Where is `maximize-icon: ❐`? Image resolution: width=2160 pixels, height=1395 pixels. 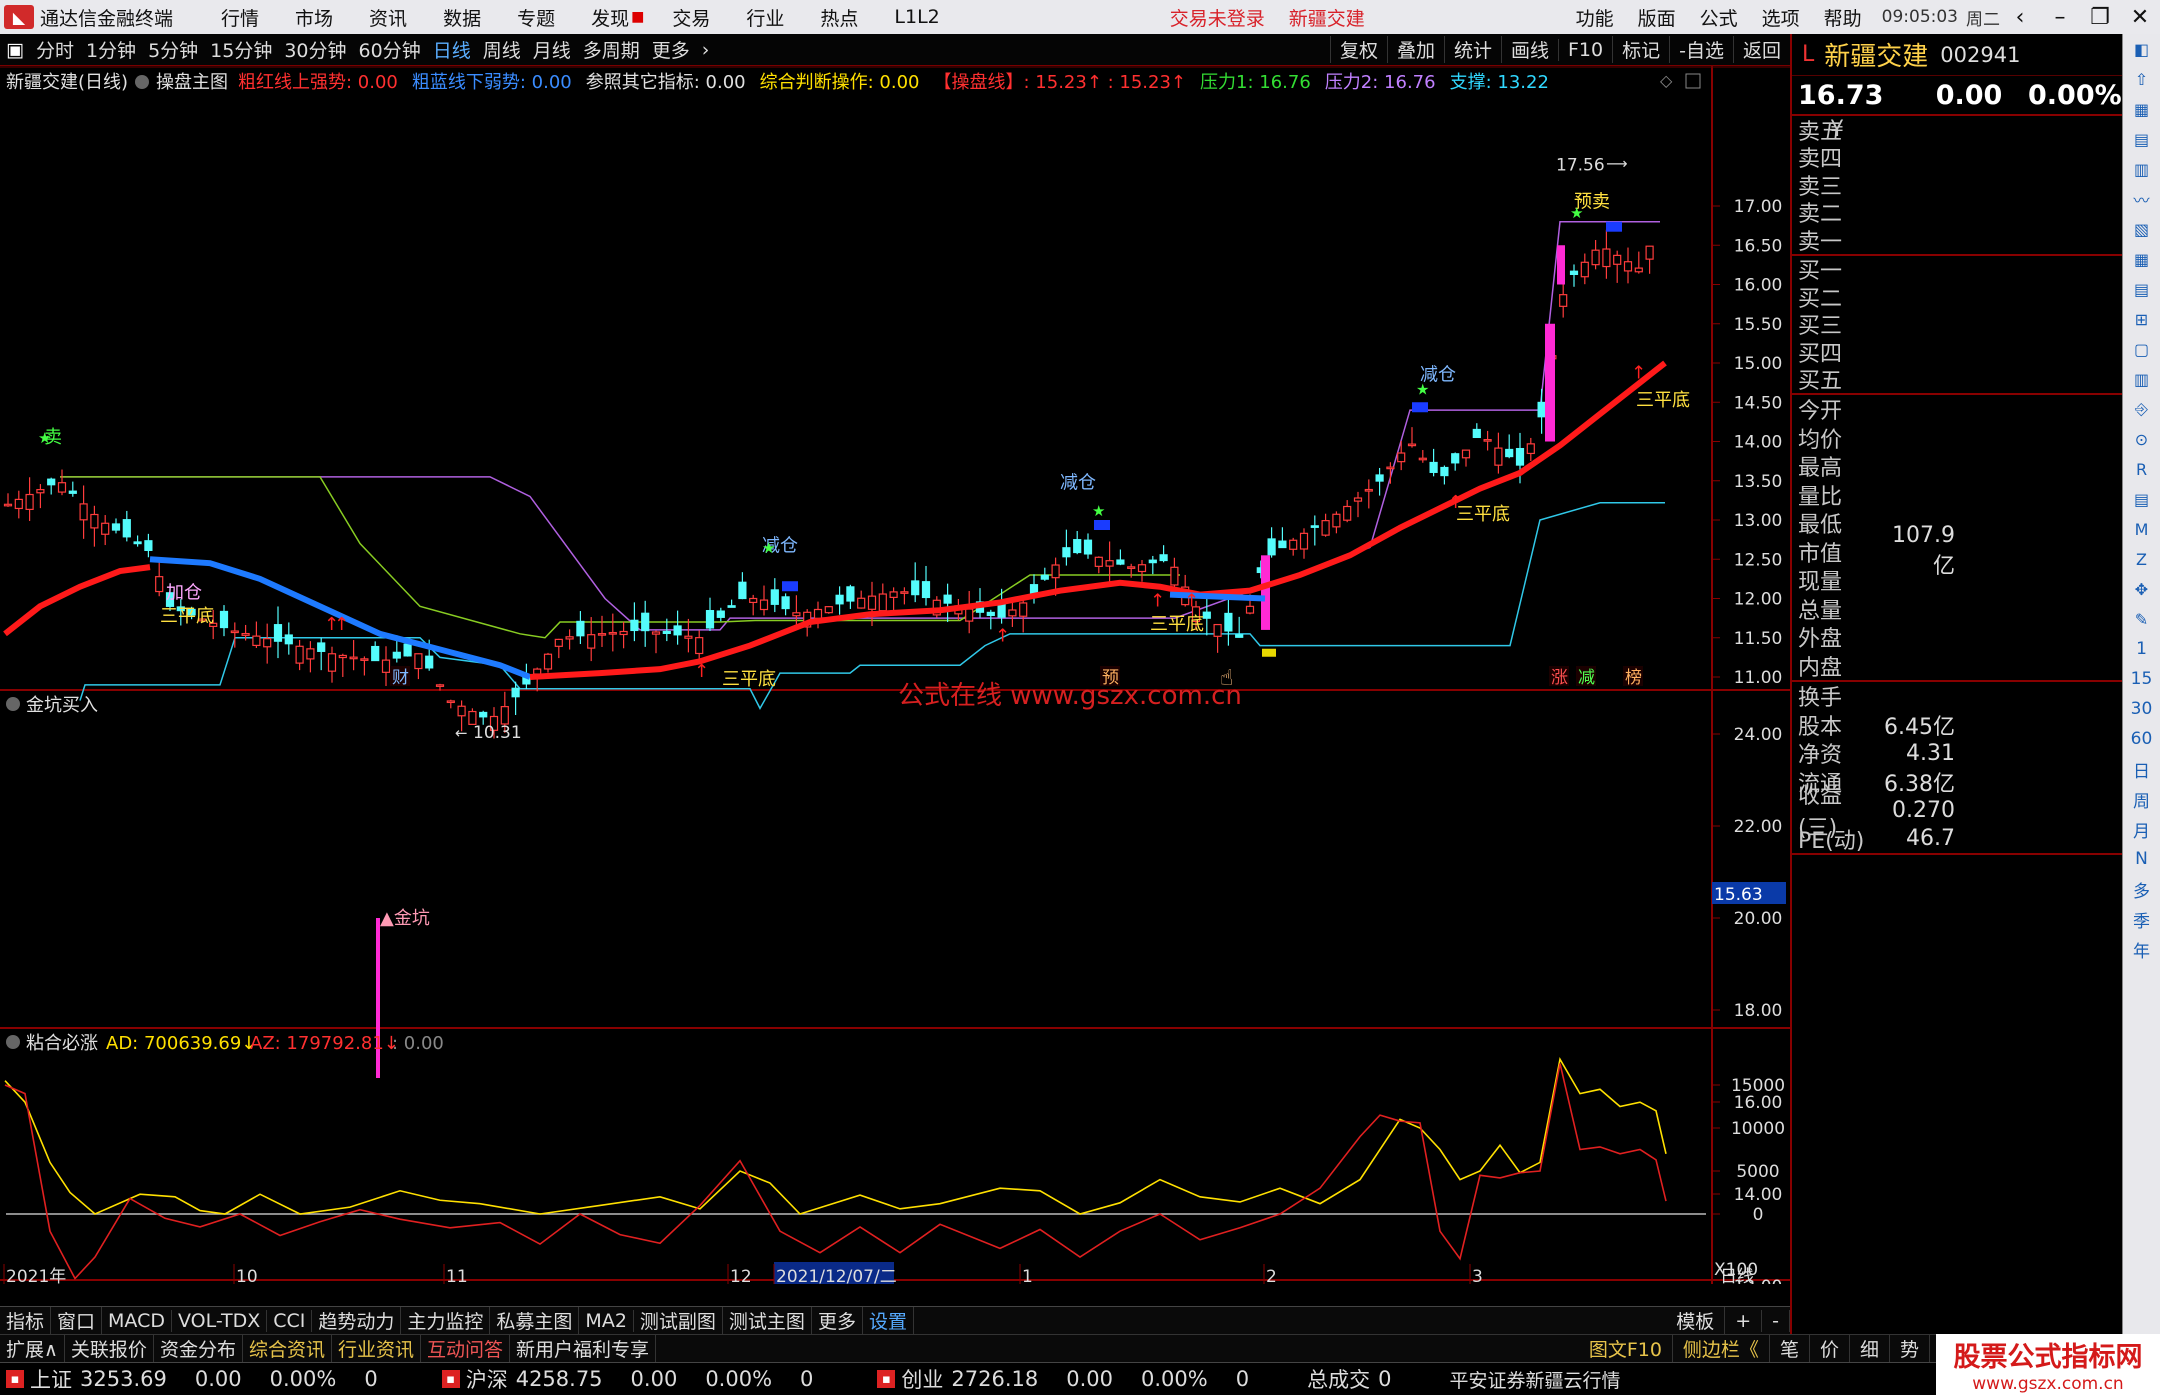
maximize-icon: ❐ is located at coordinates (2100, 17).